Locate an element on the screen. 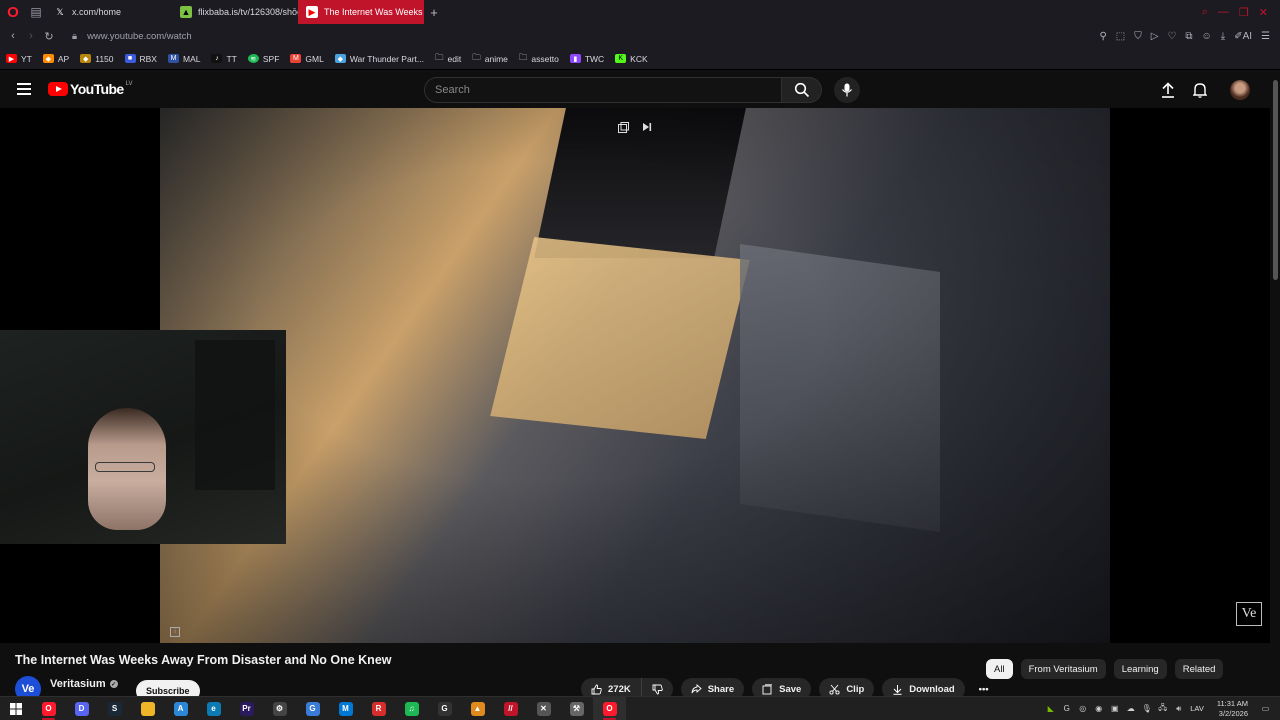 Image resolution: width=1280 pixels, height=720 pixels. tray-g-icon: G is located at coordinates (1066, 708).